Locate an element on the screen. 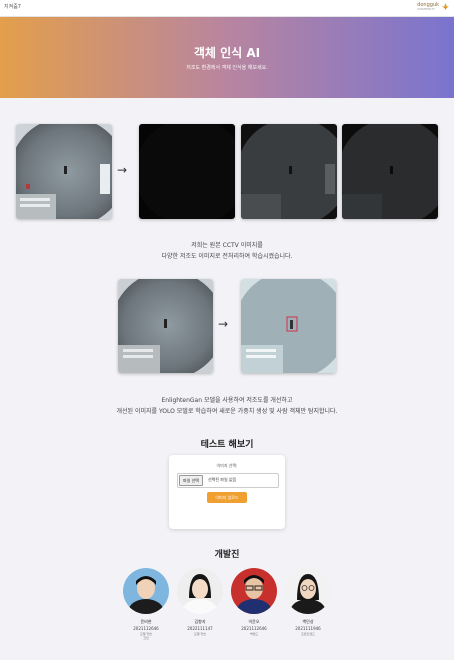 The height and width of the screenshot is (660, 454). member-role: 백엔드 is located at coordinates (254, 634).